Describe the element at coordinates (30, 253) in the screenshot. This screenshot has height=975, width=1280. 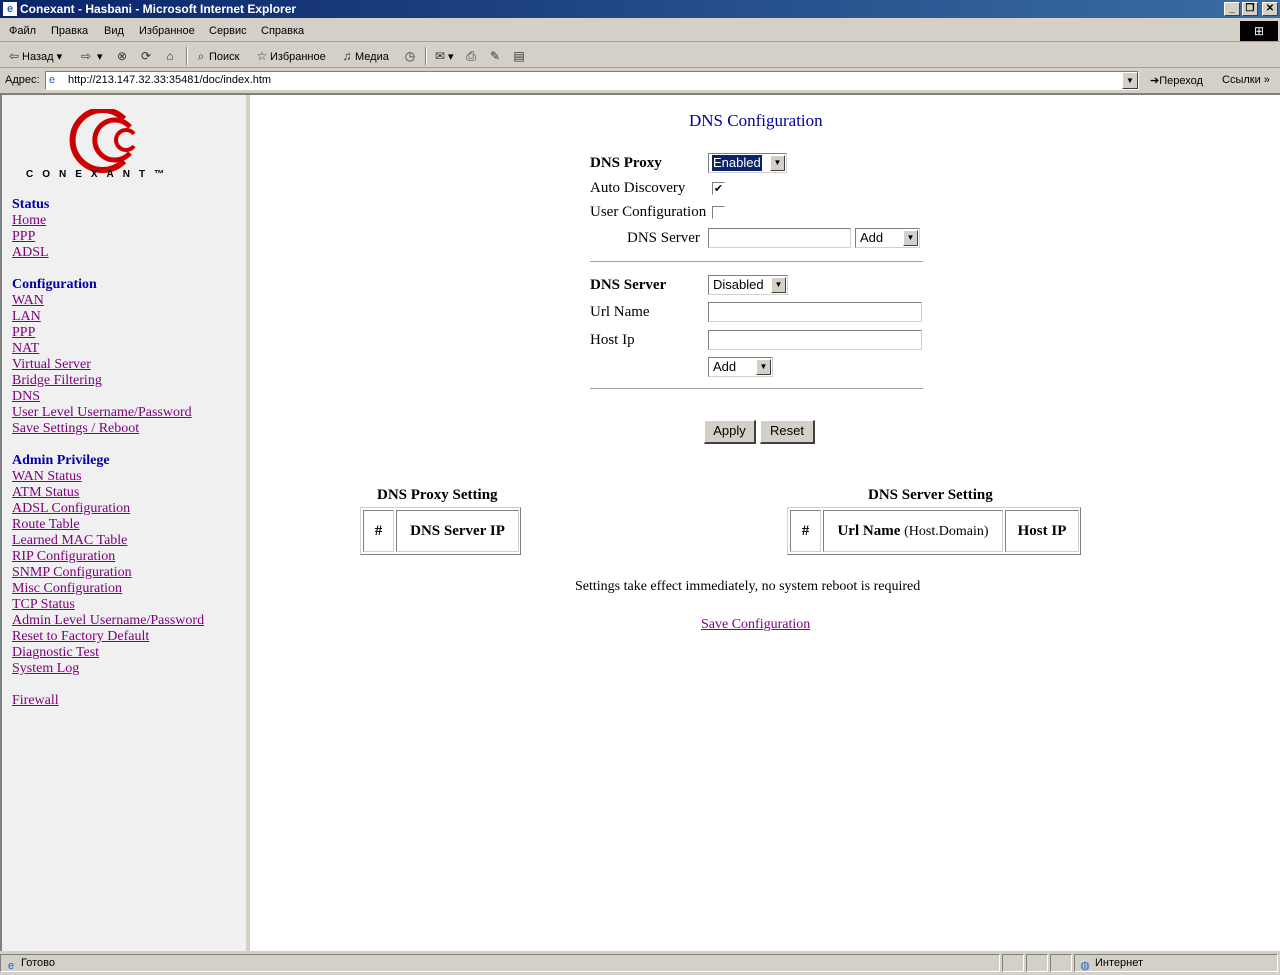
I see `nav-link-adsl-status: ADSL` at that location.